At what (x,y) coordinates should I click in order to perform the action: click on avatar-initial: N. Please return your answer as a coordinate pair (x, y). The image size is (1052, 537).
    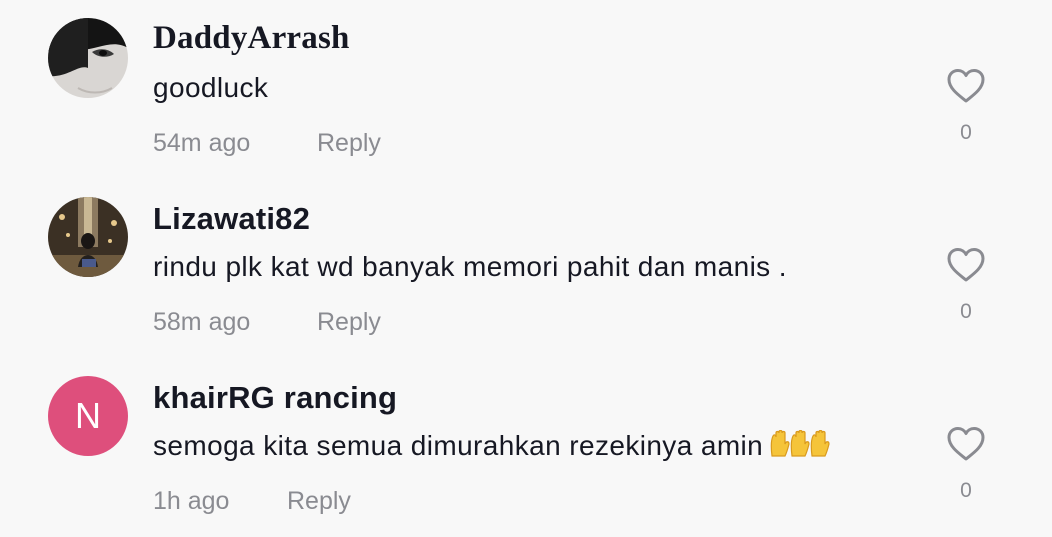
    Looking at the image, I should click on (88, 415).